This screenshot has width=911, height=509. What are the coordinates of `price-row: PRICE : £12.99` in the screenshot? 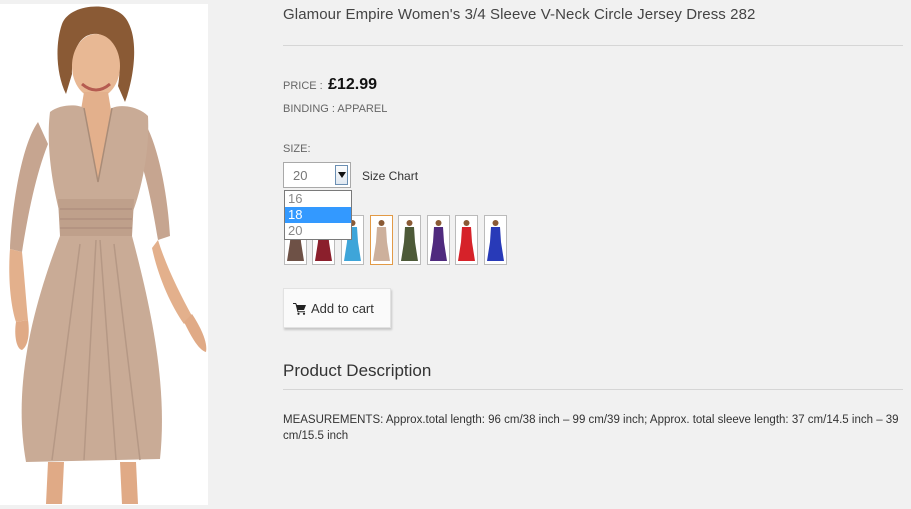 It's located at (330, 85).